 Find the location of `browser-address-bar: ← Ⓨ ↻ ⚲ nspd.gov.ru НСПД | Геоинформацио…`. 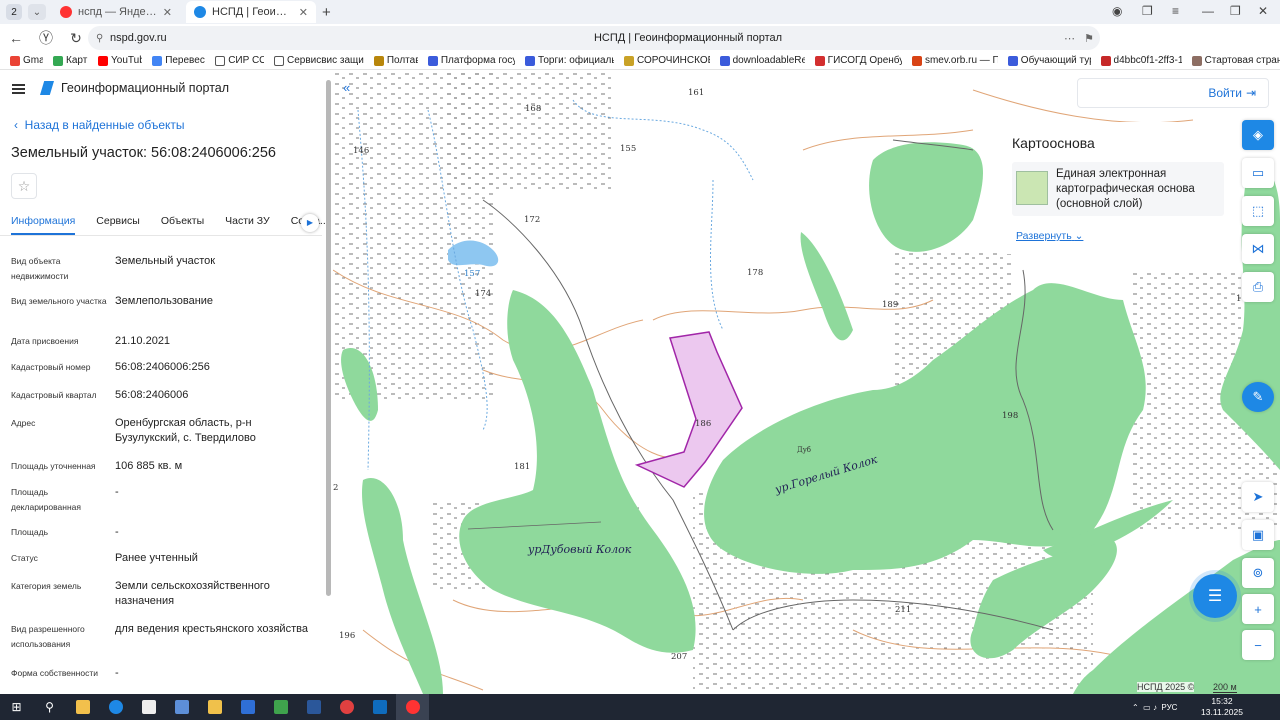

browser-address-bar: ← Ⓨ ↻ ⚲ nspd.gov.ru НСПД | Геоинформацио… is located at coordinates (640, 46).